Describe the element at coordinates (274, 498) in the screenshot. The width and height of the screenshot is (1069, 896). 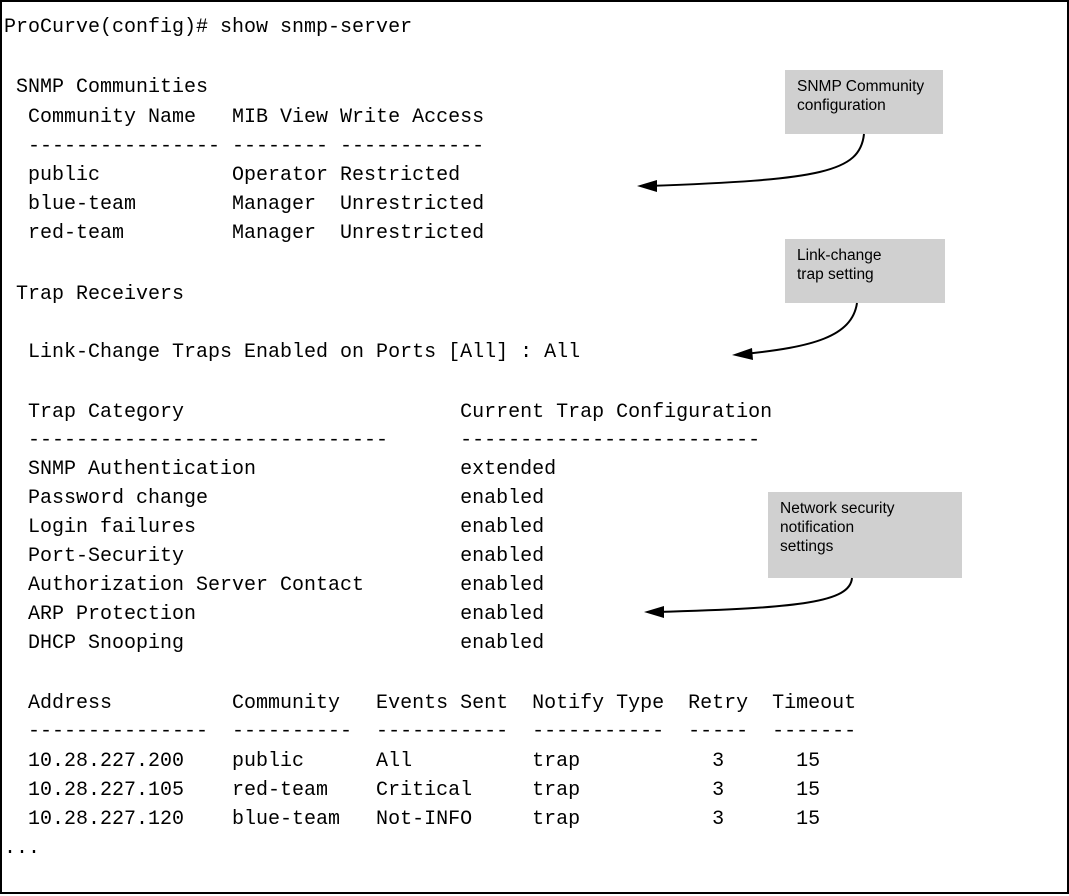
I see `trap-category-row: Password change enabled` at that location.